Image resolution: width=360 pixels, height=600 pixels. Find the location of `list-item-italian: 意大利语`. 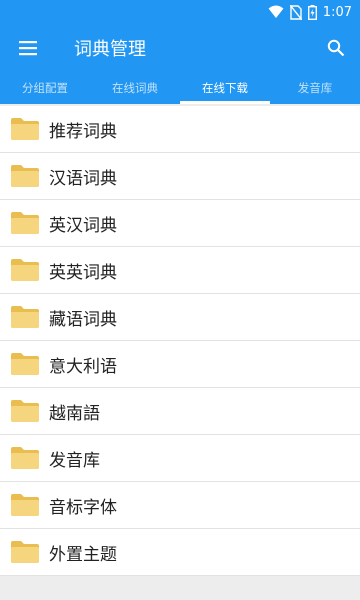

list-item-italian: 意大利语 is located at coordinates (180, 364).